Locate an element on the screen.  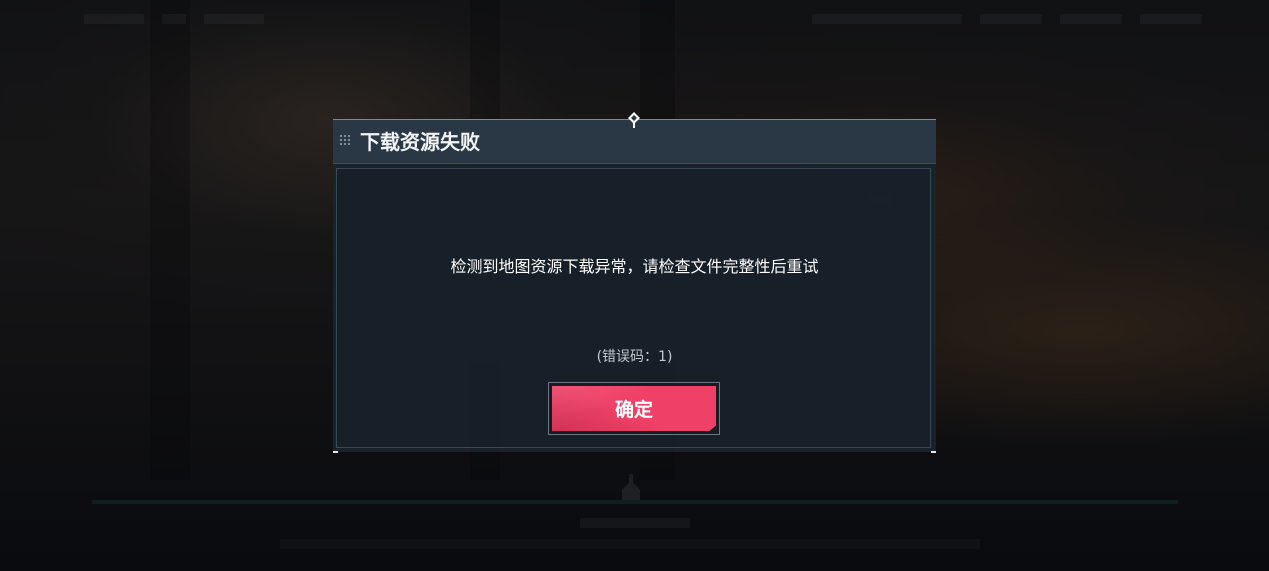
confirm-button: 确定 is located at coordinates (634, 408).